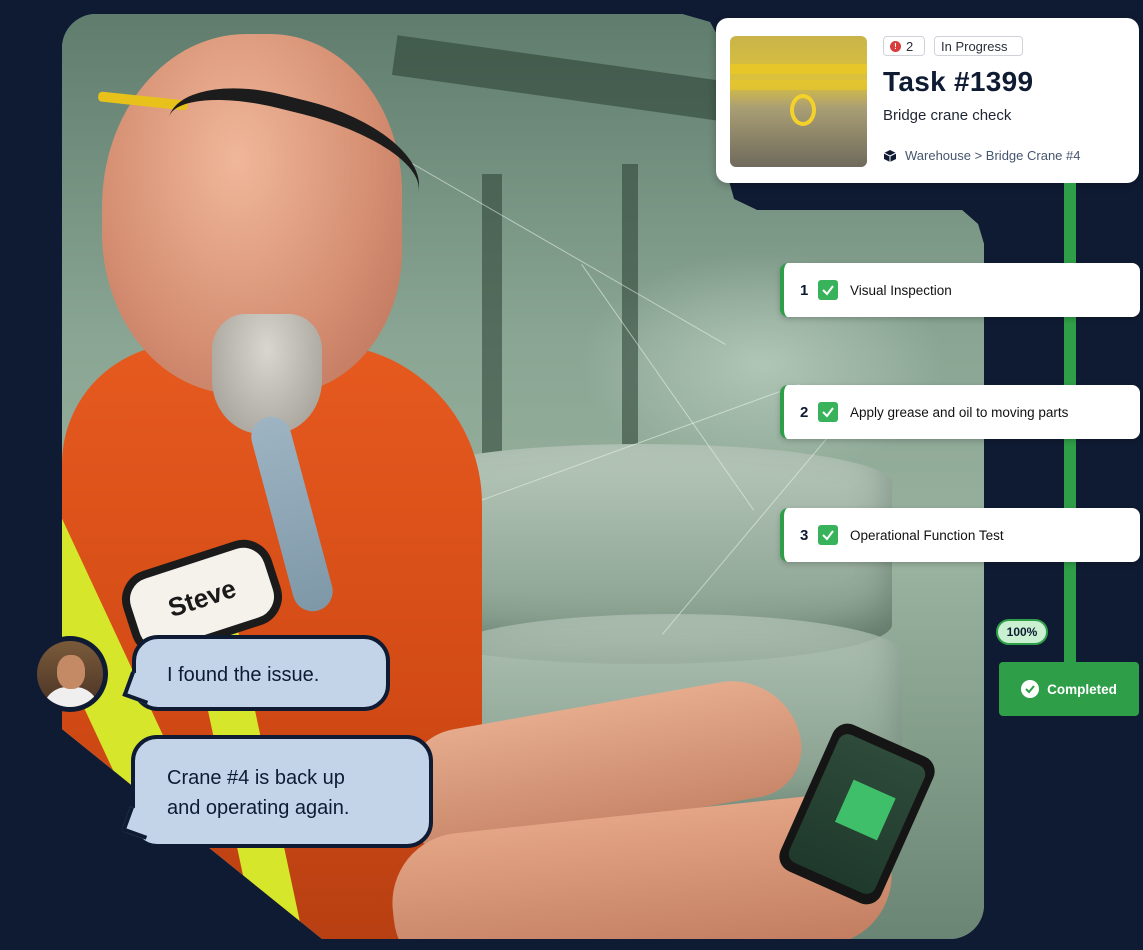  I want to click on step-label: Operational Function Test, so click(927, 535).